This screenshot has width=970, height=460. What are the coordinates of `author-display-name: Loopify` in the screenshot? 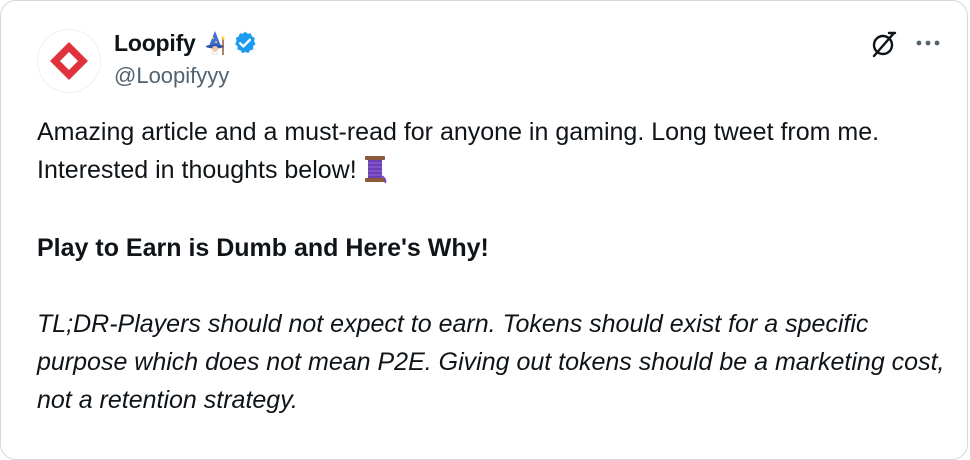 It's located at (155, 43).